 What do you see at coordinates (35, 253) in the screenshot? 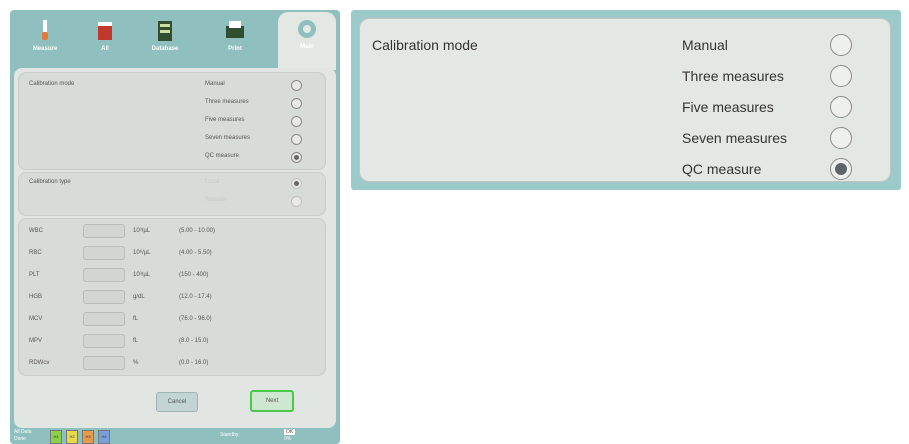
I see `param-name: RBC` at bounding box center [35, 253].